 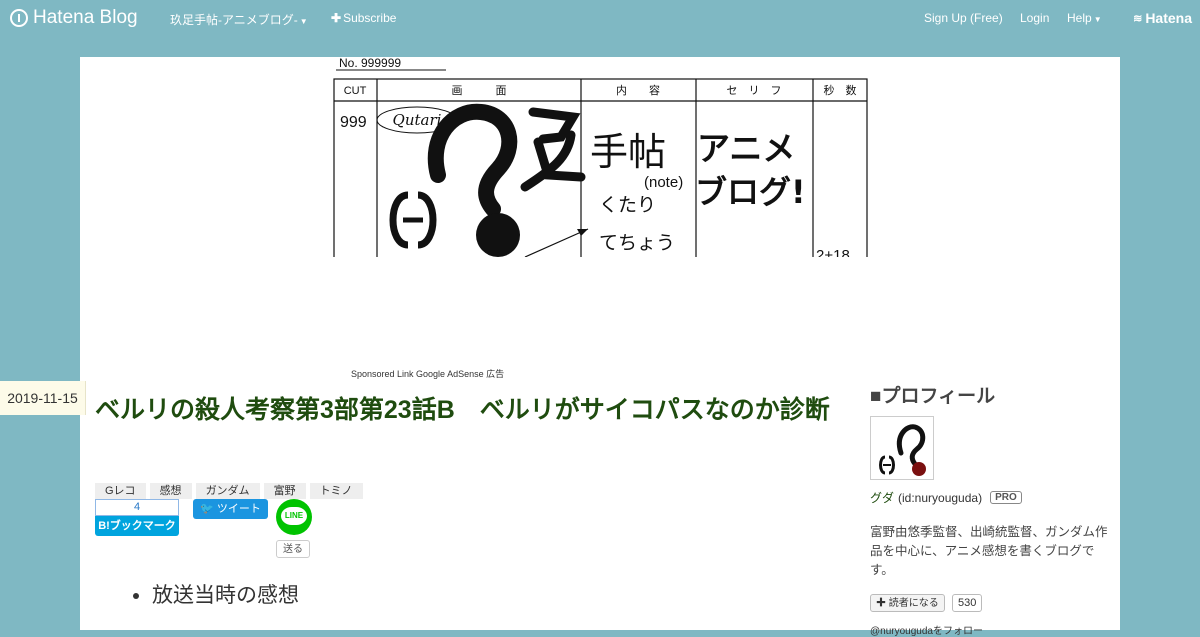 I want to click on banner-header-cut: CUT, so click(x=355, y=91).